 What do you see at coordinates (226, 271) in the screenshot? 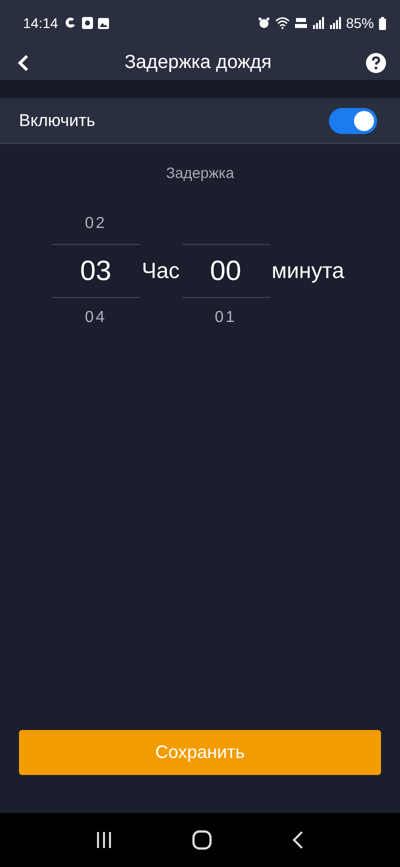
I see `picker-value: 00` at bounding box center [226, 271].